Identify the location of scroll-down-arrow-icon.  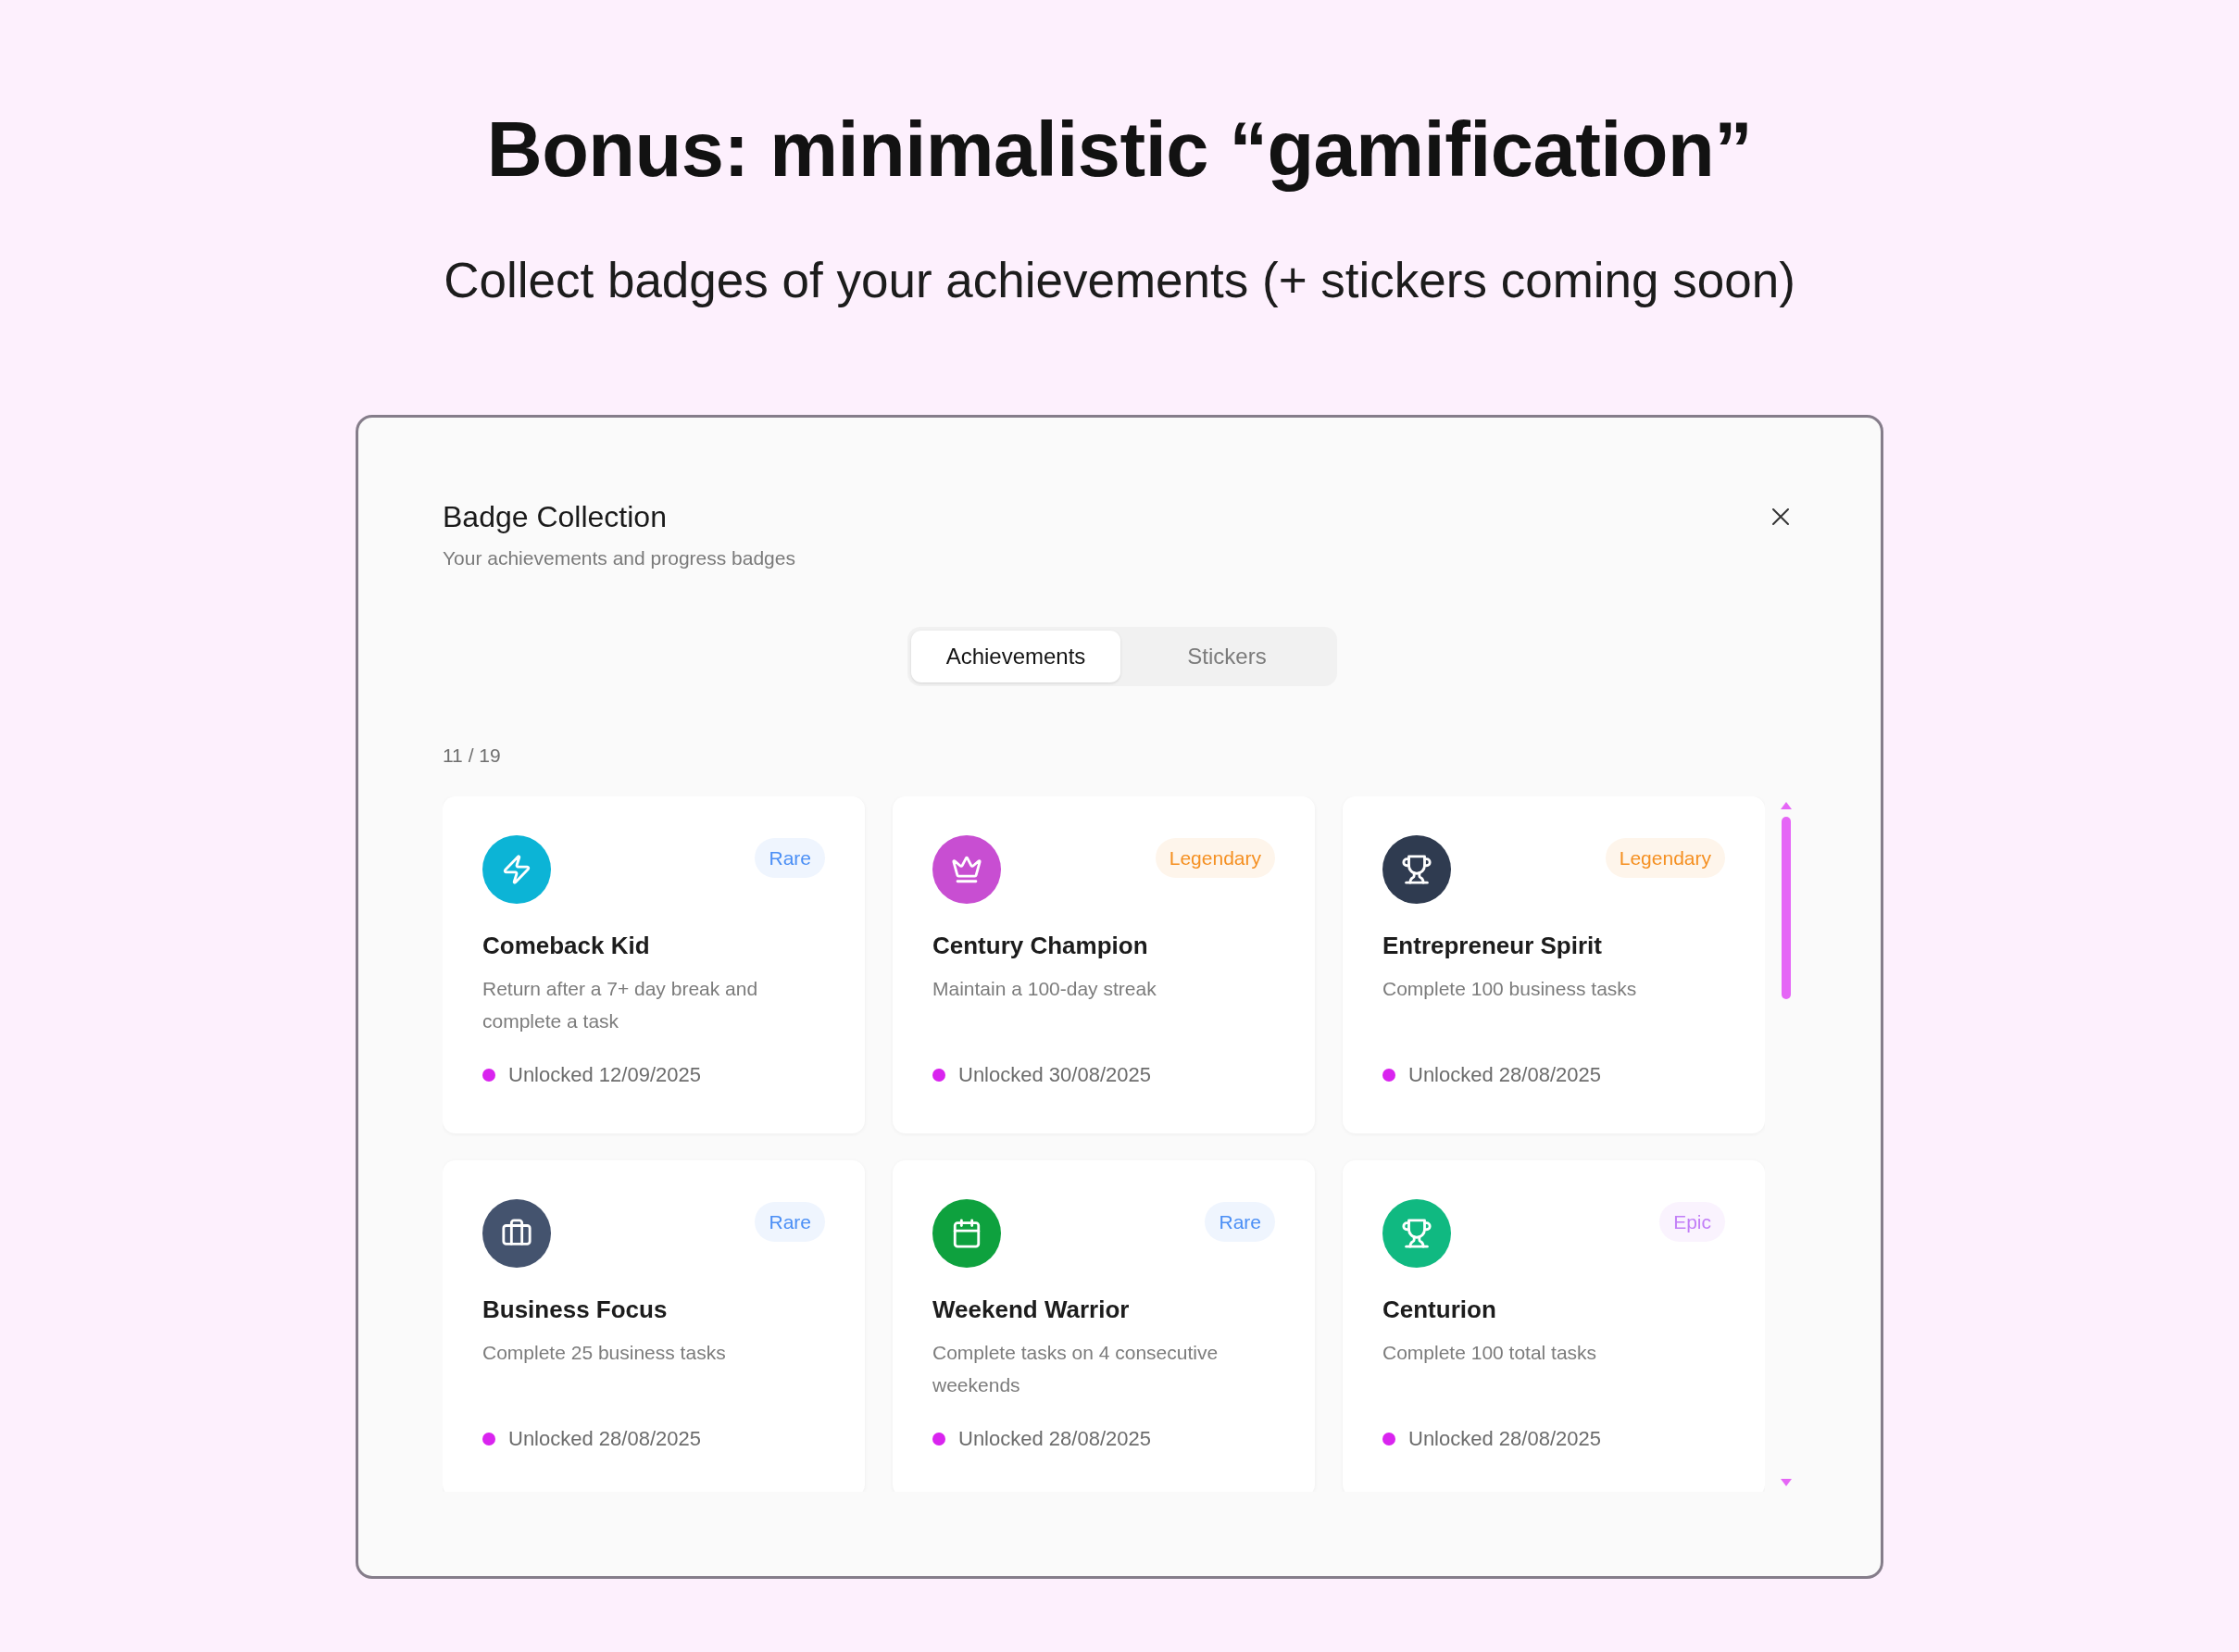
(1786, 1482).